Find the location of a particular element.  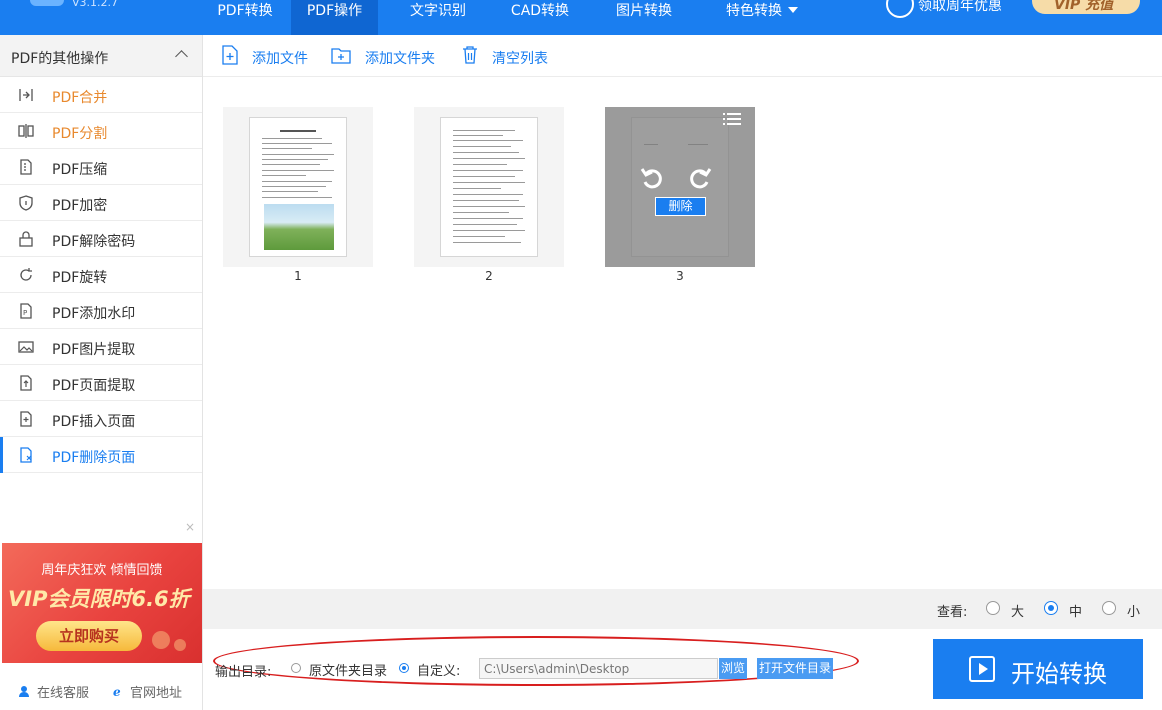

add-file-button: 添加文件 is located at coordinates (276, 56).